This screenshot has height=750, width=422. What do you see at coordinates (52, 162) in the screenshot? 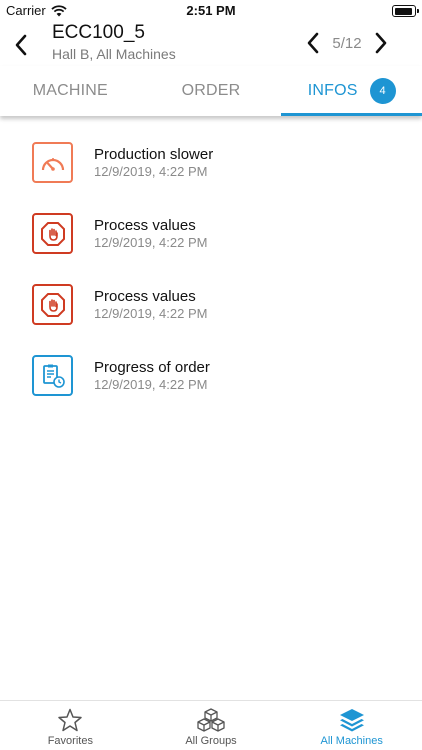
I see `gauge-icon` at bounding box center [52, 162].